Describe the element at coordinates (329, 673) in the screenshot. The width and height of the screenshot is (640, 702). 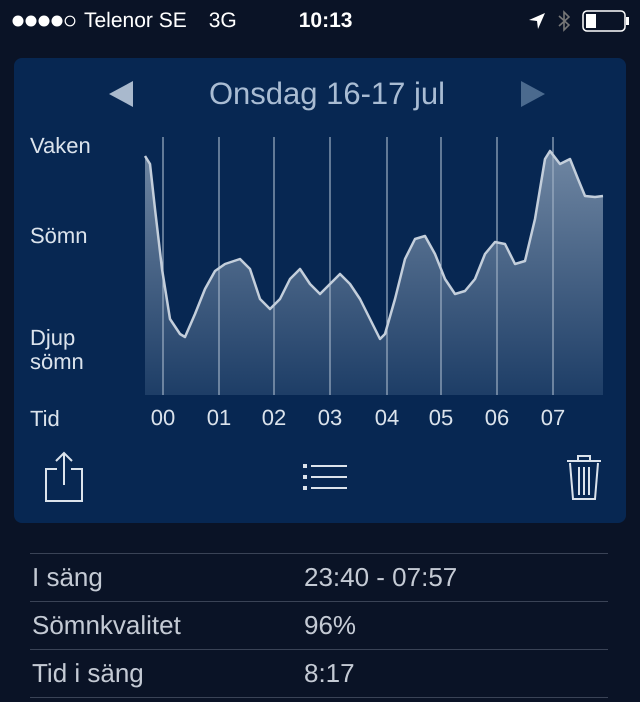
I see `stat-value: 8:17` at that location.